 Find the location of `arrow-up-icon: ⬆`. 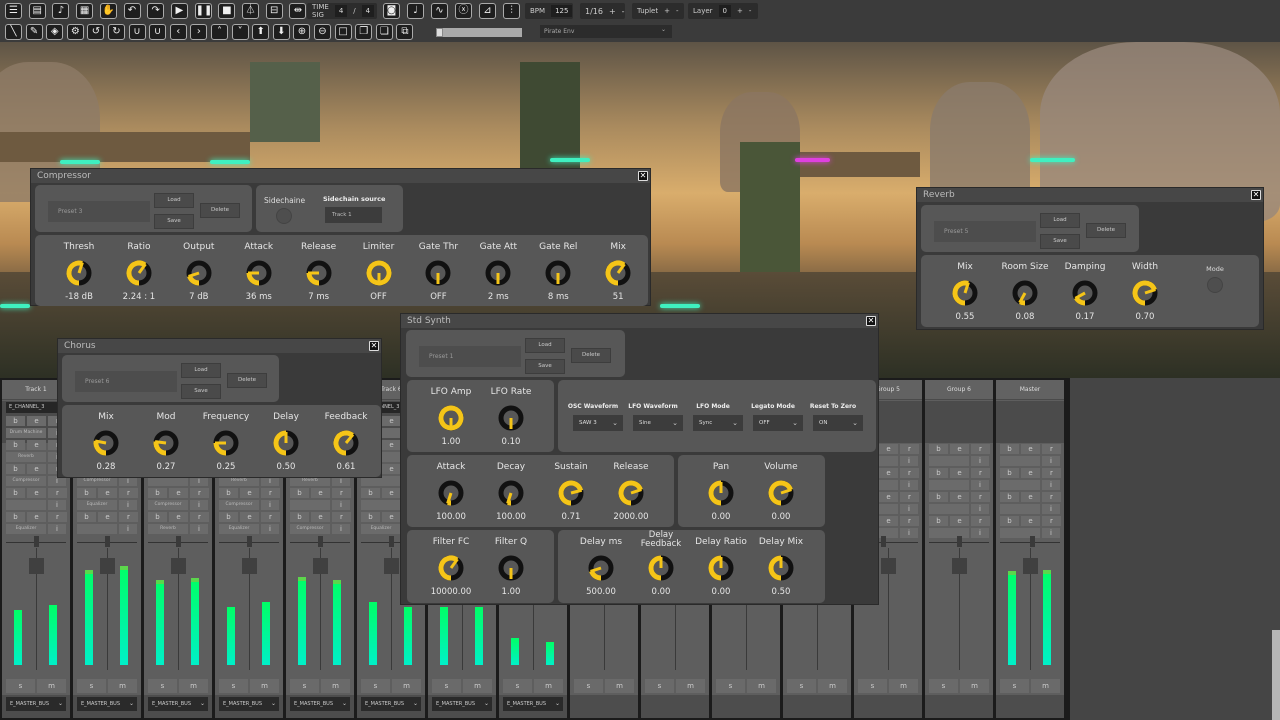

arrow-up-icon: ⬆ is located at coordinates (261, 32).